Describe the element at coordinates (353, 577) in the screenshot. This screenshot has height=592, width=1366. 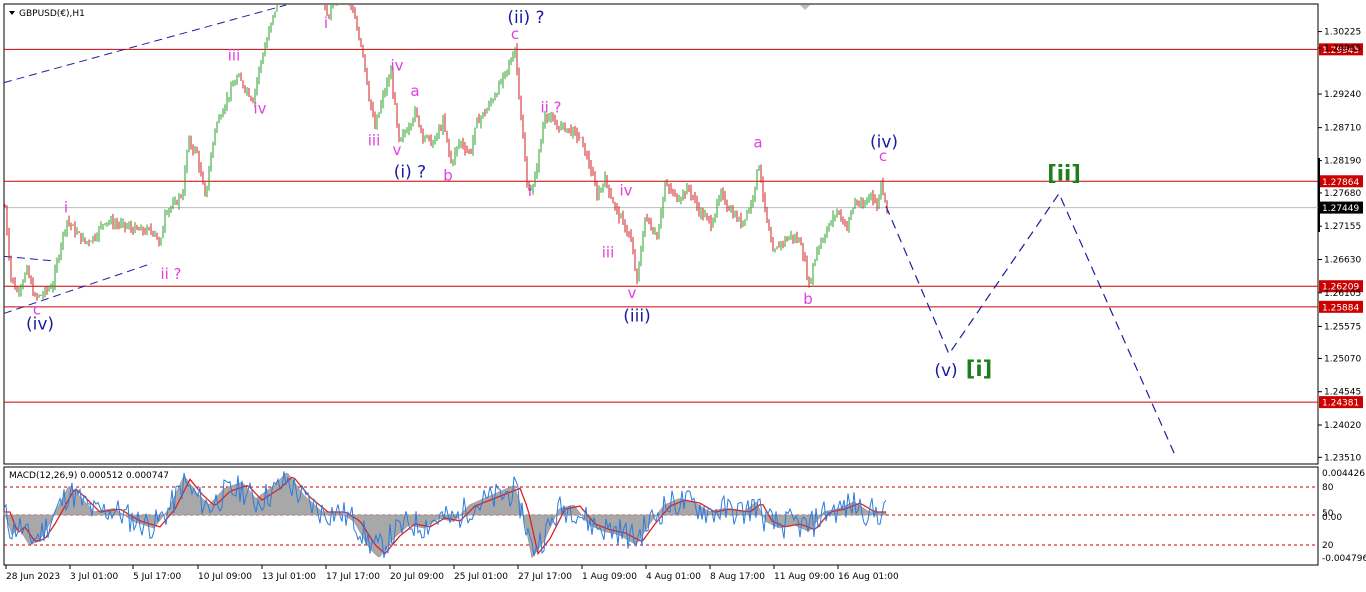
I see `time-tick-label-5: 17 Jul 17:00` at that location.